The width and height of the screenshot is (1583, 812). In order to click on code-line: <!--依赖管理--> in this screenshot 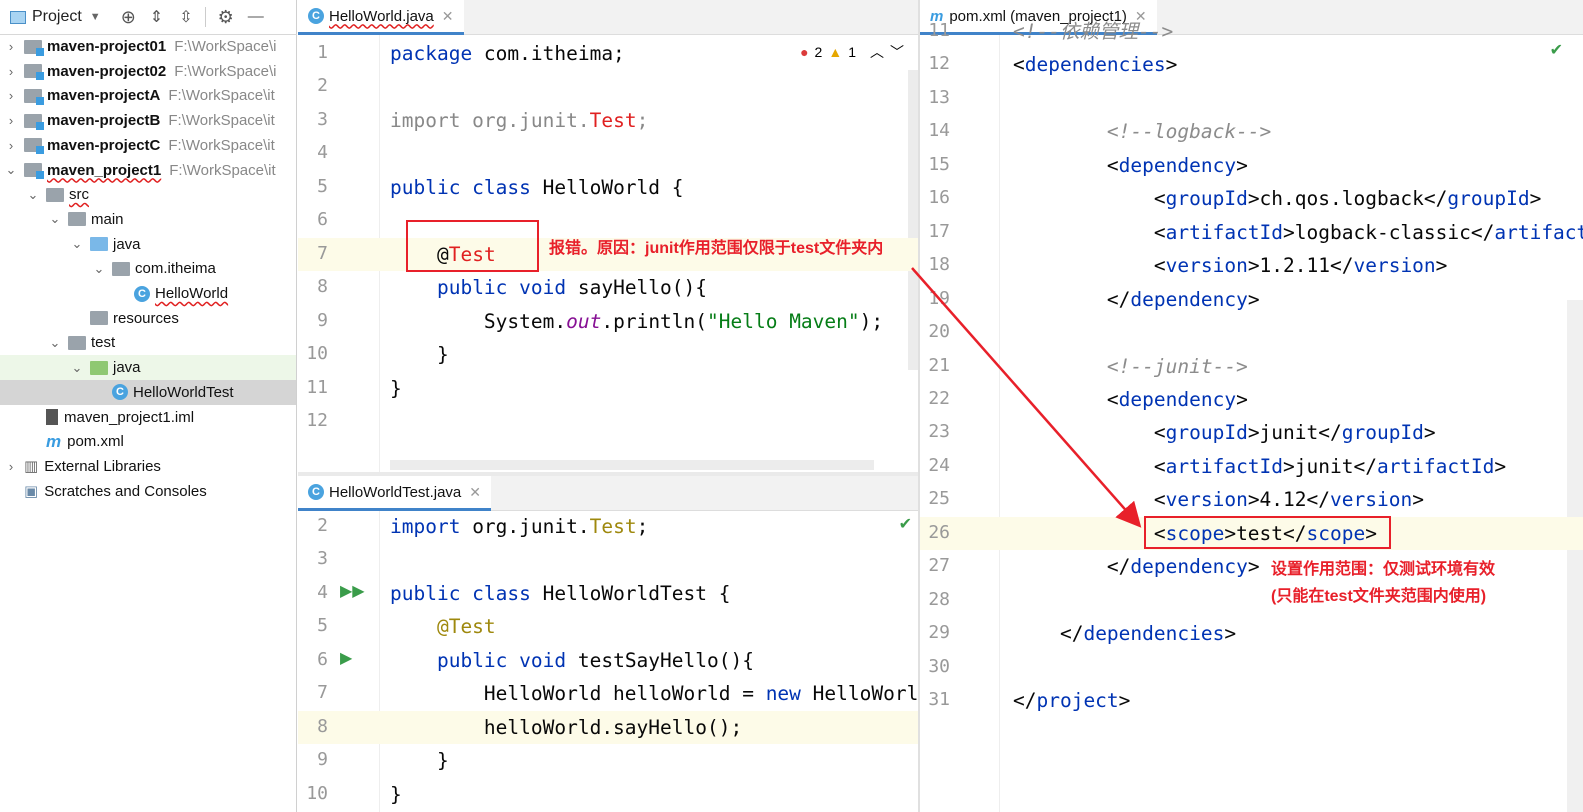, I will do `click(1093, 31)`.